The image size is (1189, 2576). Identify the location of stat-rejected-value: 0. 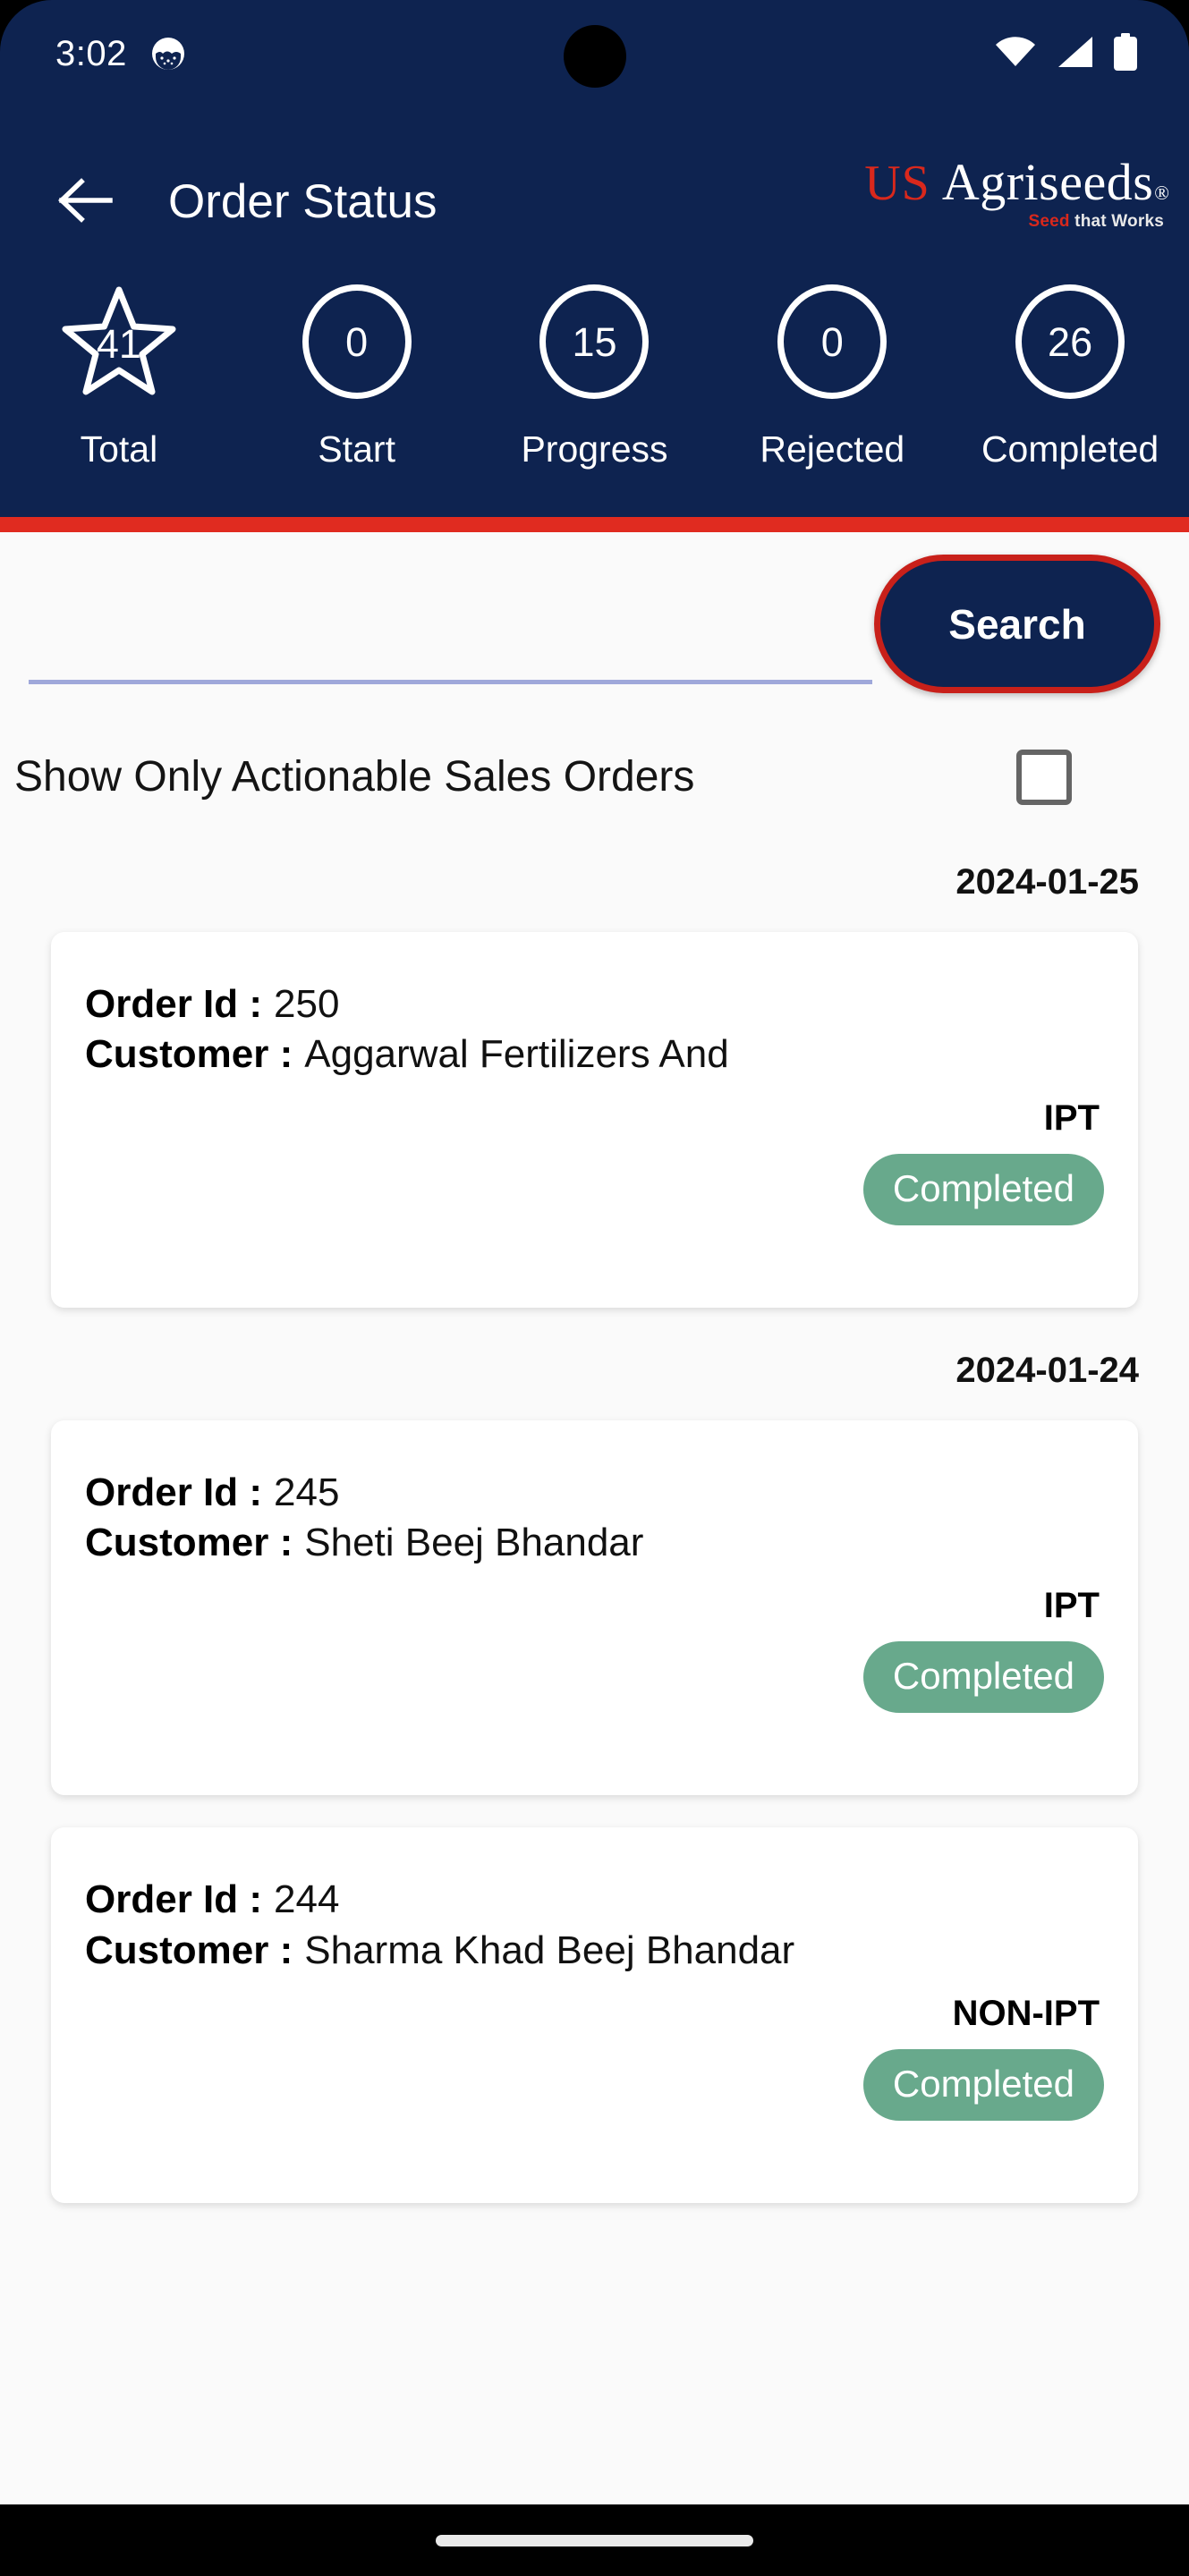
(832, 341).